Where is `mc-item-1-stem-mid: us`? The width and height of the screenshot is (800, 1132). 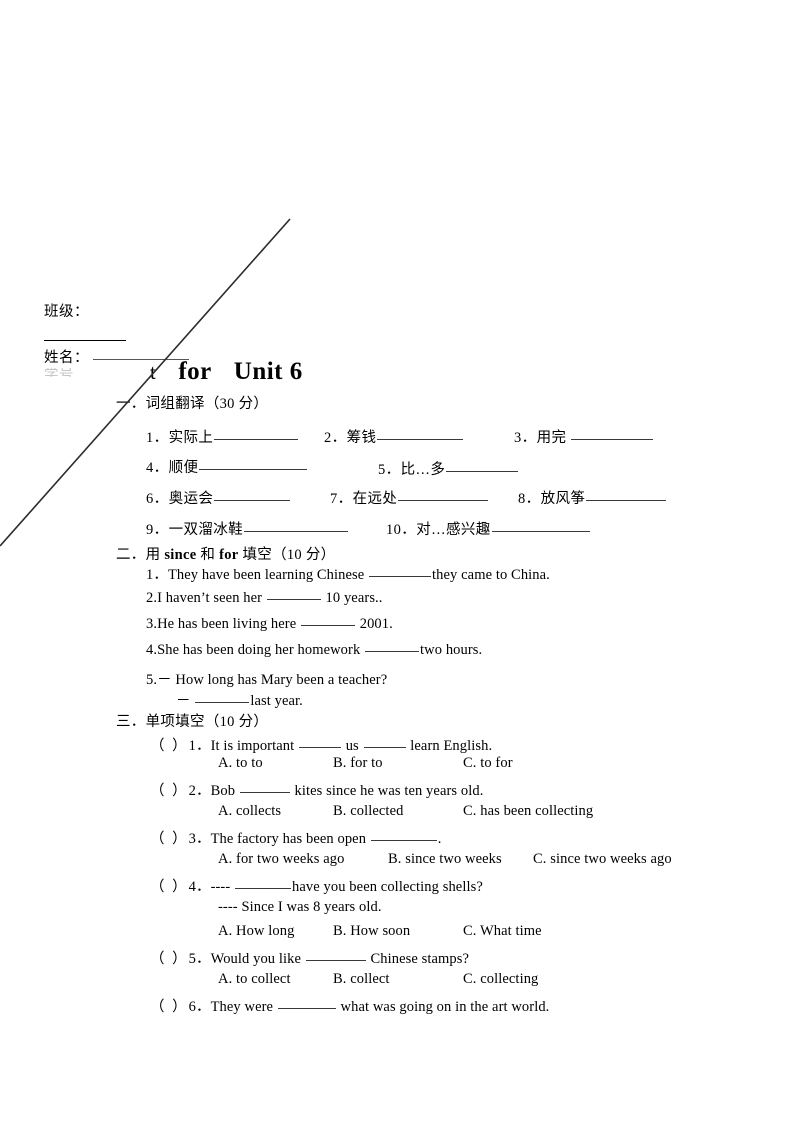
mc-item-1-stem-mid: us is located at coordinates (352, 746).